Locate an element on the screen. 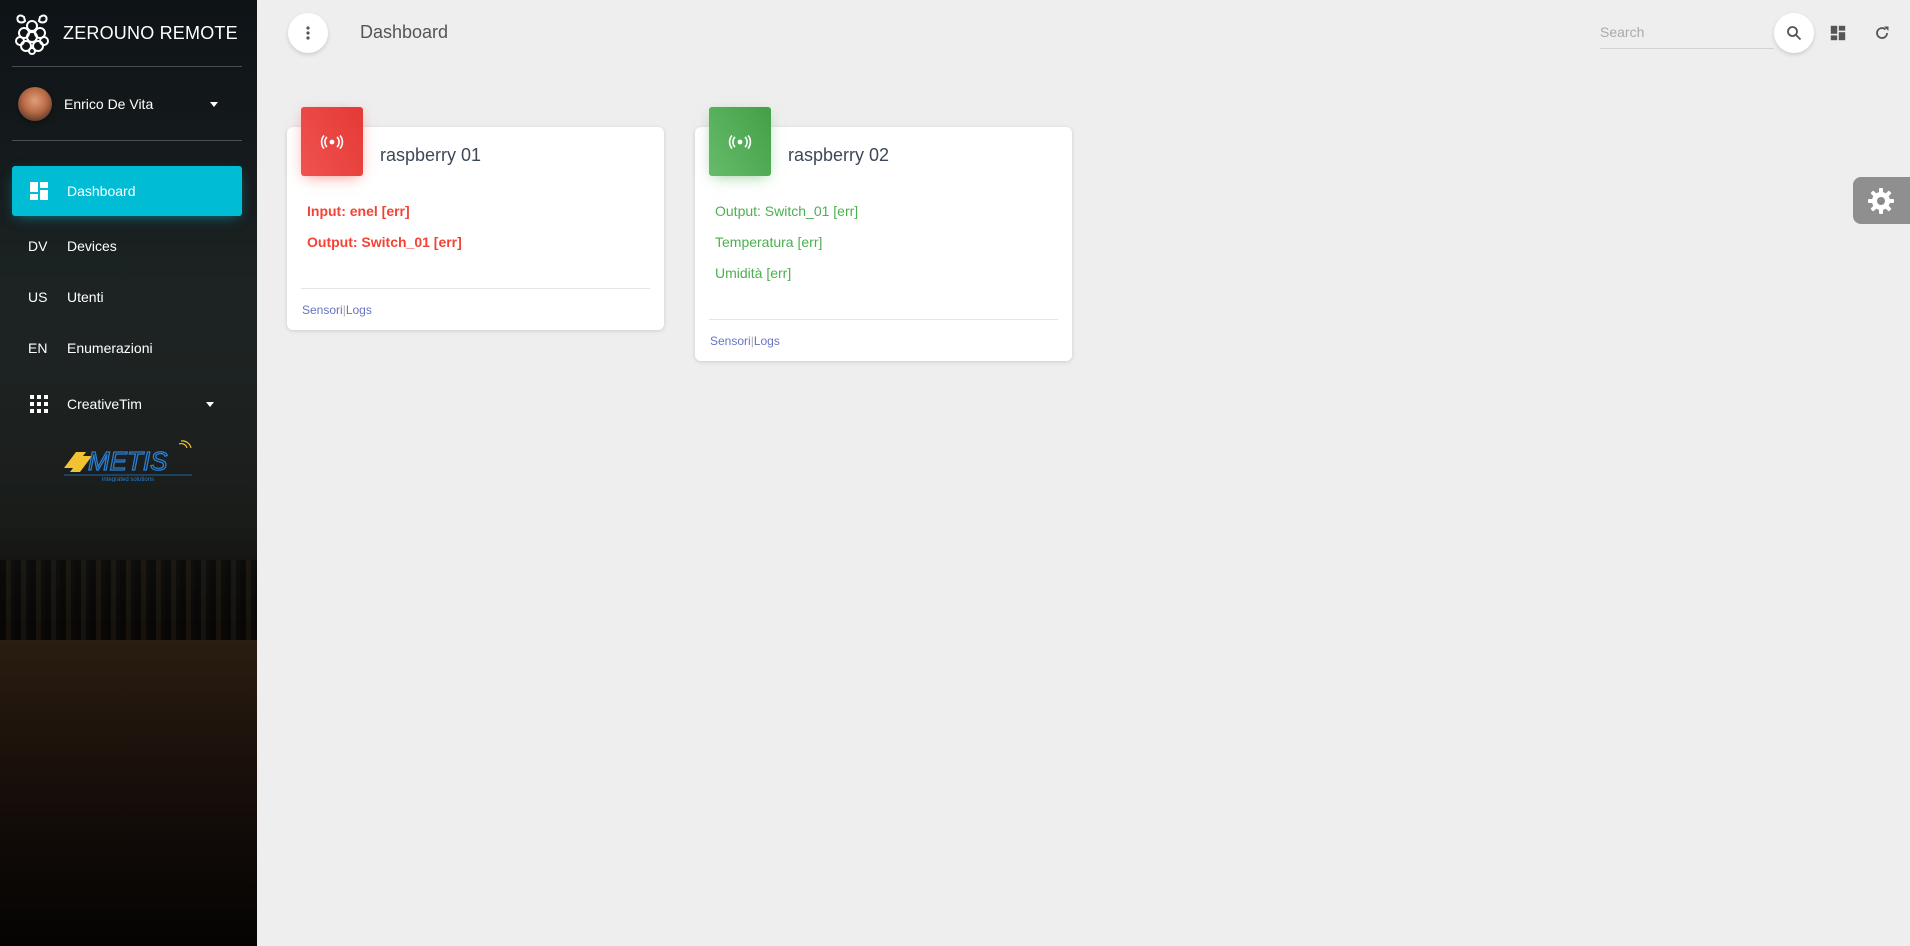 This screenshot has height=946, width=1910. sidebar-item-label: Enumerazioni is located at coordinates (110, 348).